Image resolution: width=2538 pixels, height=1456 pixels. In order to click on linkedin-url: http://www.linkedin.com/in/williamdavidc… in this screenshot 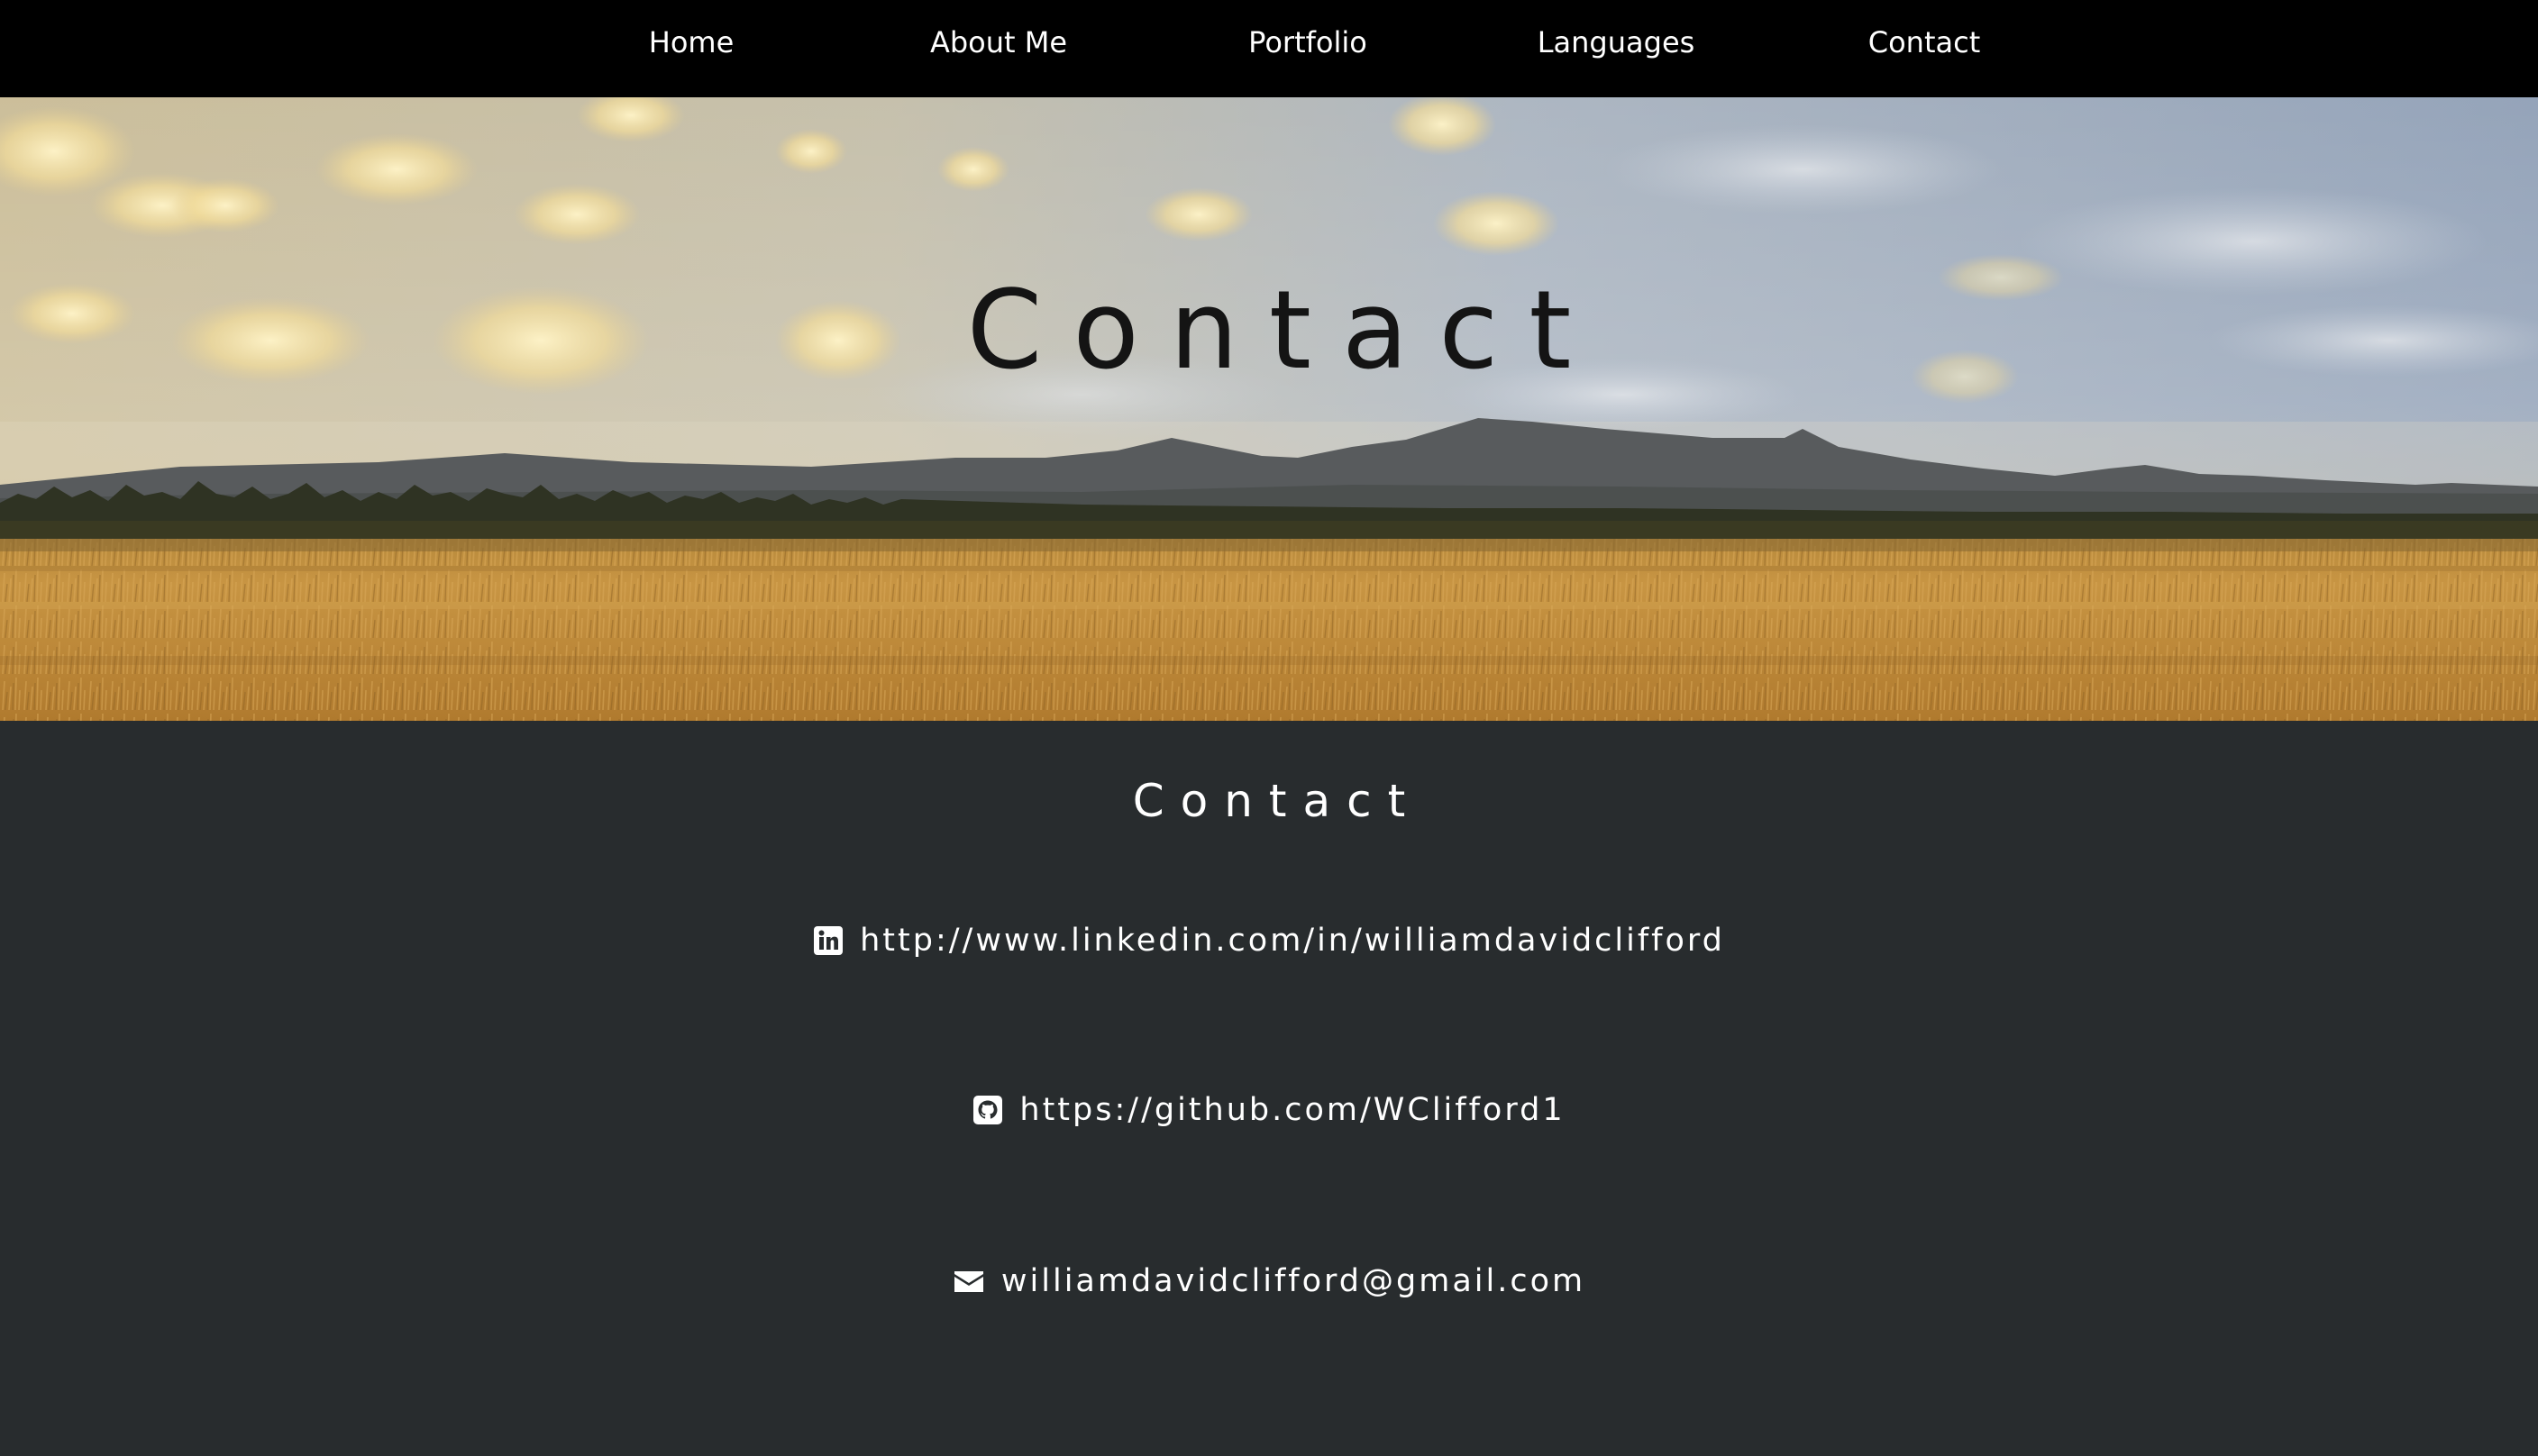, I will do `click(1292, 941)`.